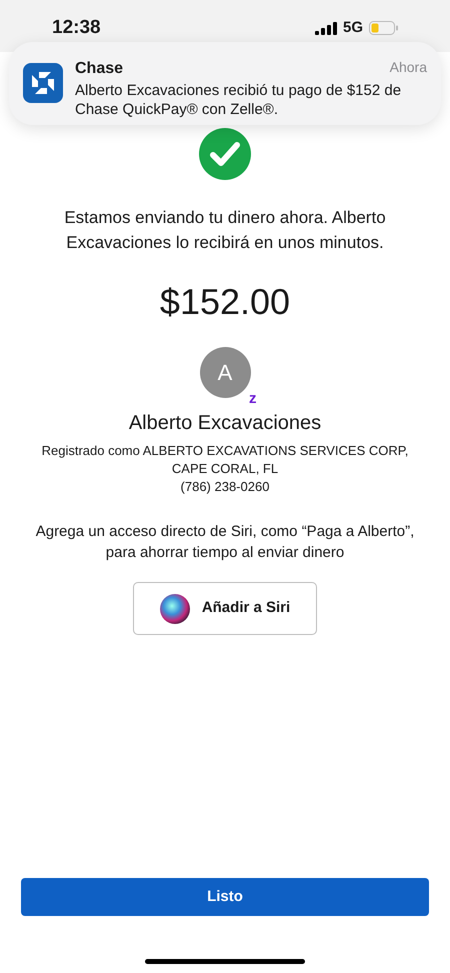  What do you see at coordinates (225, 469) in the screenshot?
I see `recipient-detail: CAPE CORAL, FL` at bounding box center [225, 469].